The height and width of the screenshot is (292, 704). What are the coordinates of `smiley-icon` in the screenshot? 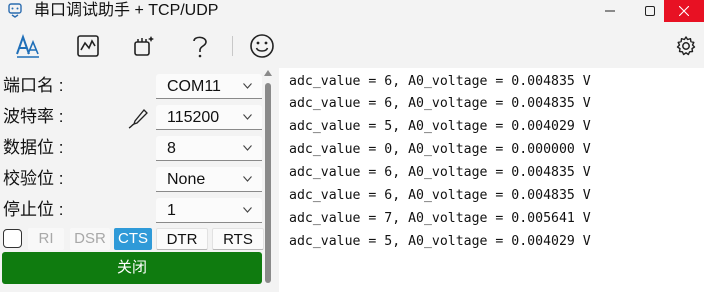 It's located at (262, 46).